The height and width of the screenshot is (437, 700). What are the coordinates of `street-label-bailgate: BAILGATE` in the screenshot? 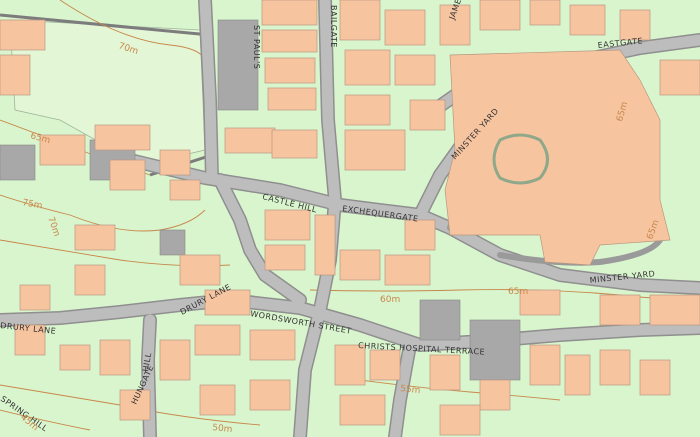 It's located at (333, 26).